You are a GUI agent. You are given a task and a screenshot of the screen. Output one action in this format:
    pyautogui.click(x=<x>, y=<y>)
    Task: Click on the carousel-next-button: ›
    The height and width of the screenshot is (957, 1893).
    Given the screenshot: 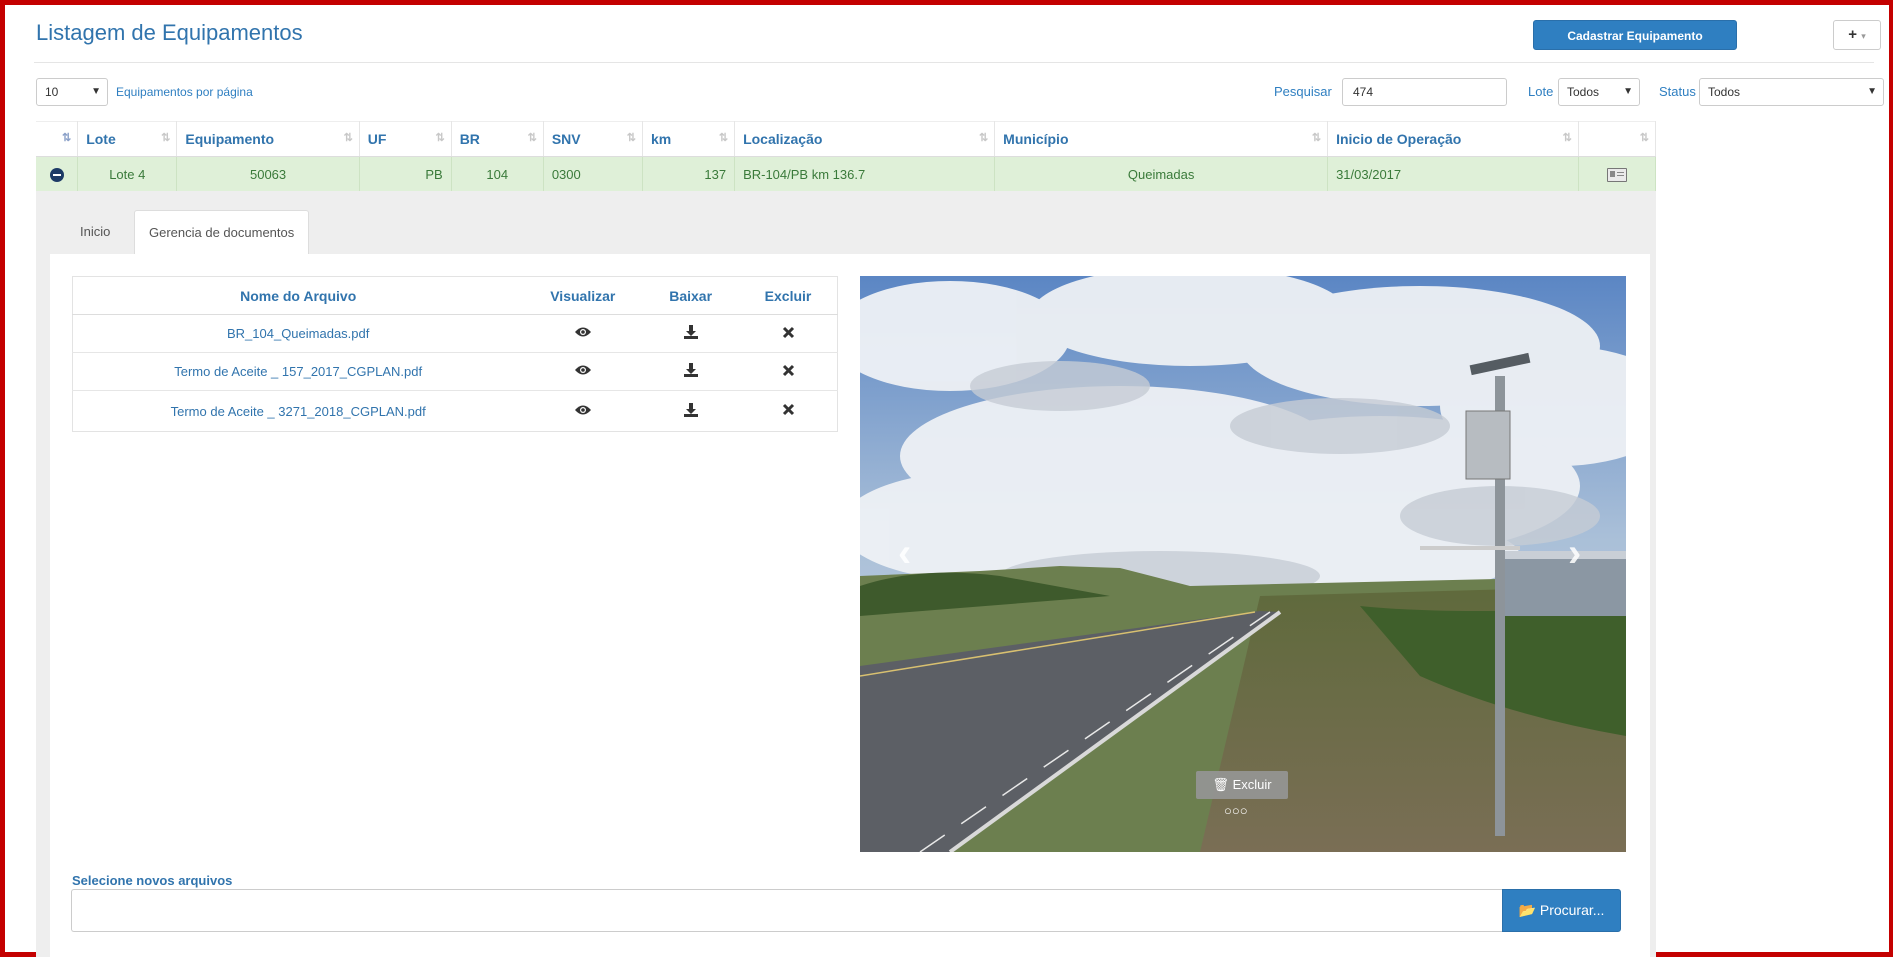 What is the action you would take?
    pyautogui.click(x=1574, y=553)
    